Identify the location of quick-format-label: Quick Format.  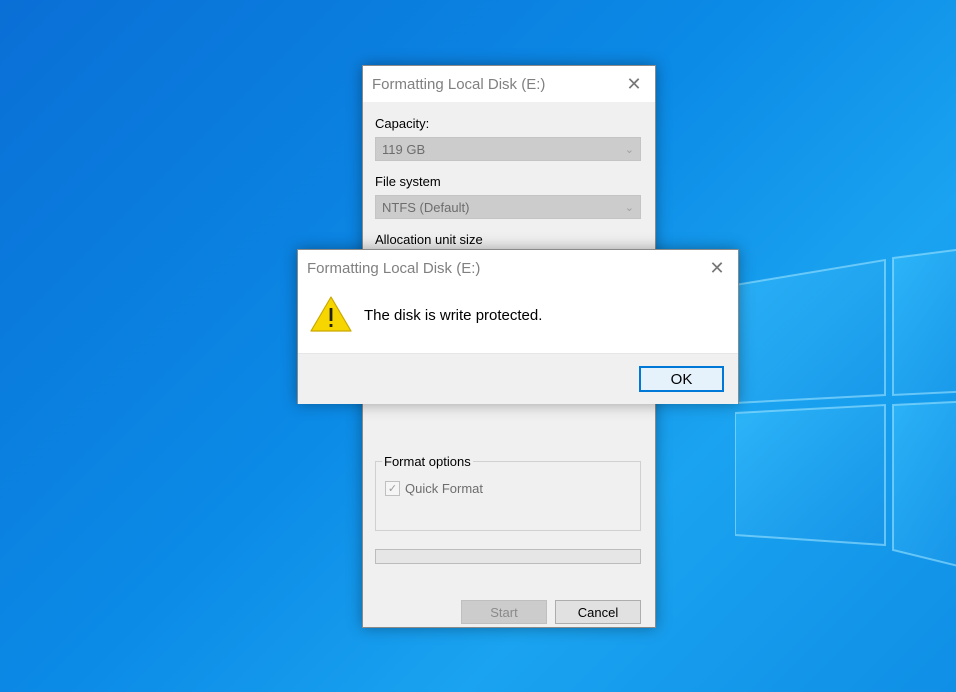
(444, 488).